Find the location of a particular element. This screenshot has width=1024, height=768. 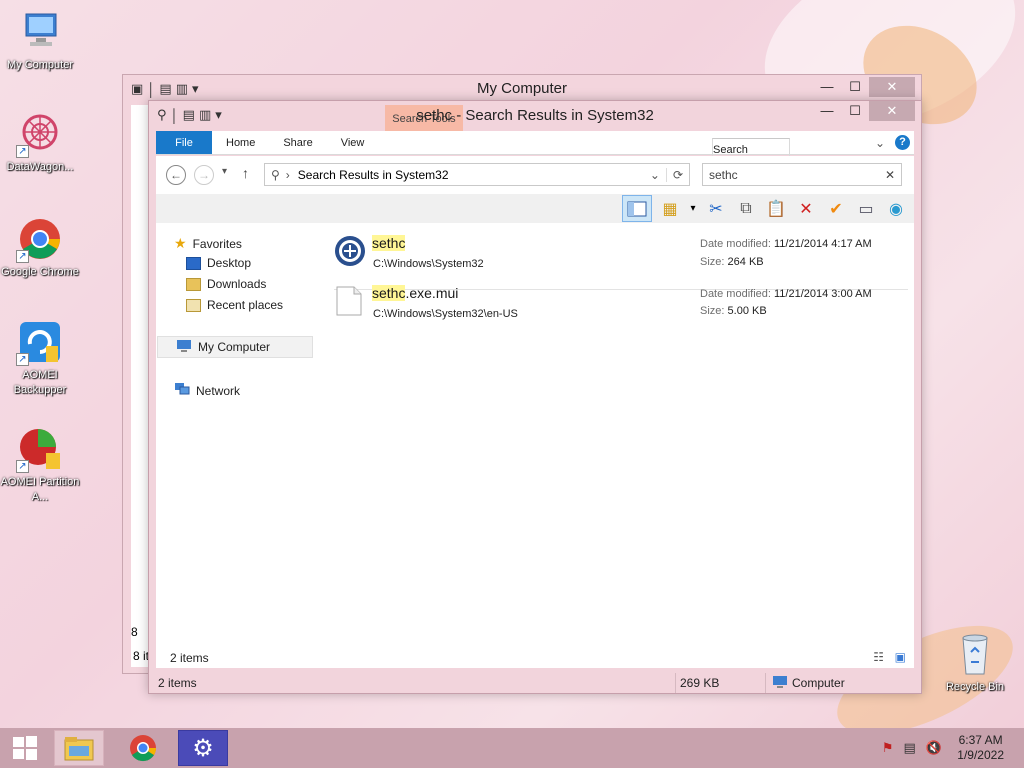

ribbon-tabs: File Home Share View Search ⌄ ? is located at coordinates (535, 146).